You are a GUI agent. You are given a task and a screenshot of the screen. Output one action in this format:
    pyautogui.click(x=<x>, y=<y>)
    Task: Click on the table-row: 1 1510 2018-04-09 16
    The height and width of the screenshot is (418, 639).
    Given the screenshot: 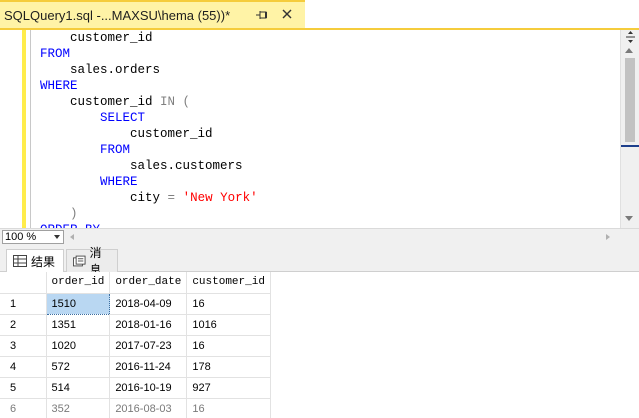 What is the action you would take?
    pyautogui.click(x=135, y=303)
    